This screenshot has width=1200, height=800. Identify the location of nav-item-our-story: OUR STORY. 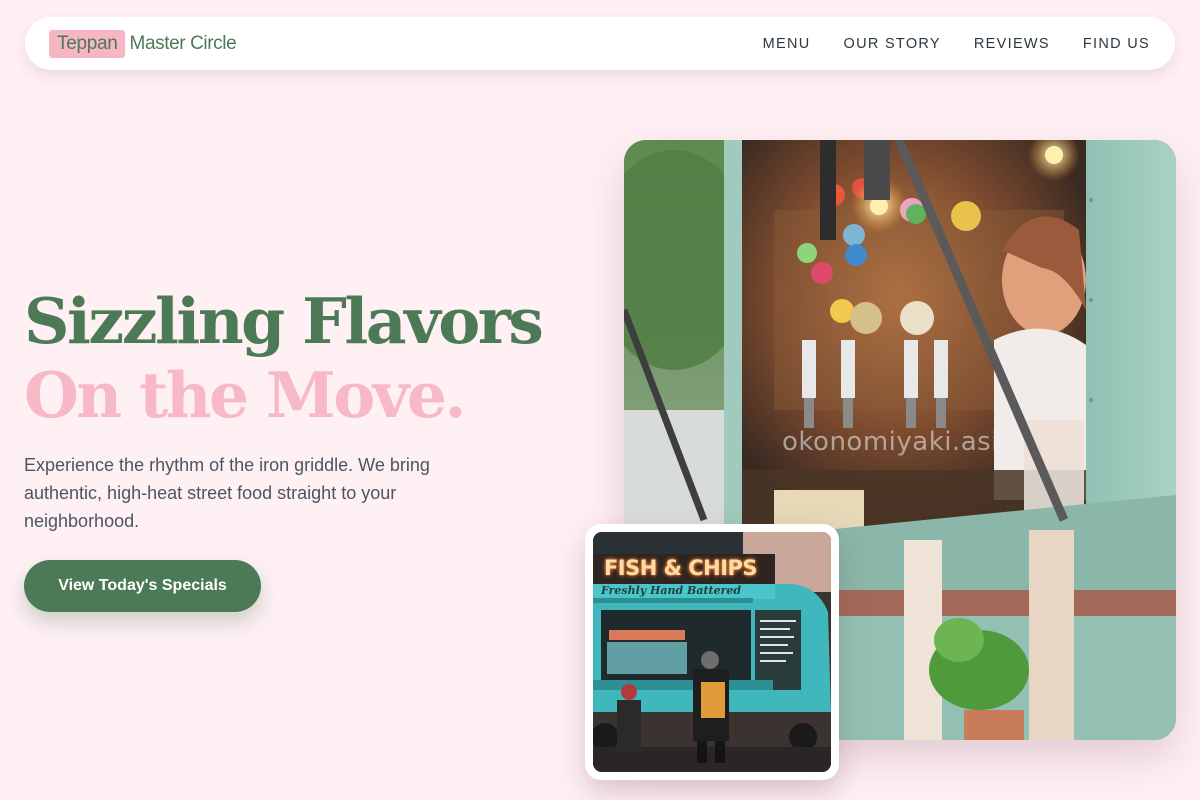
(892, 44).